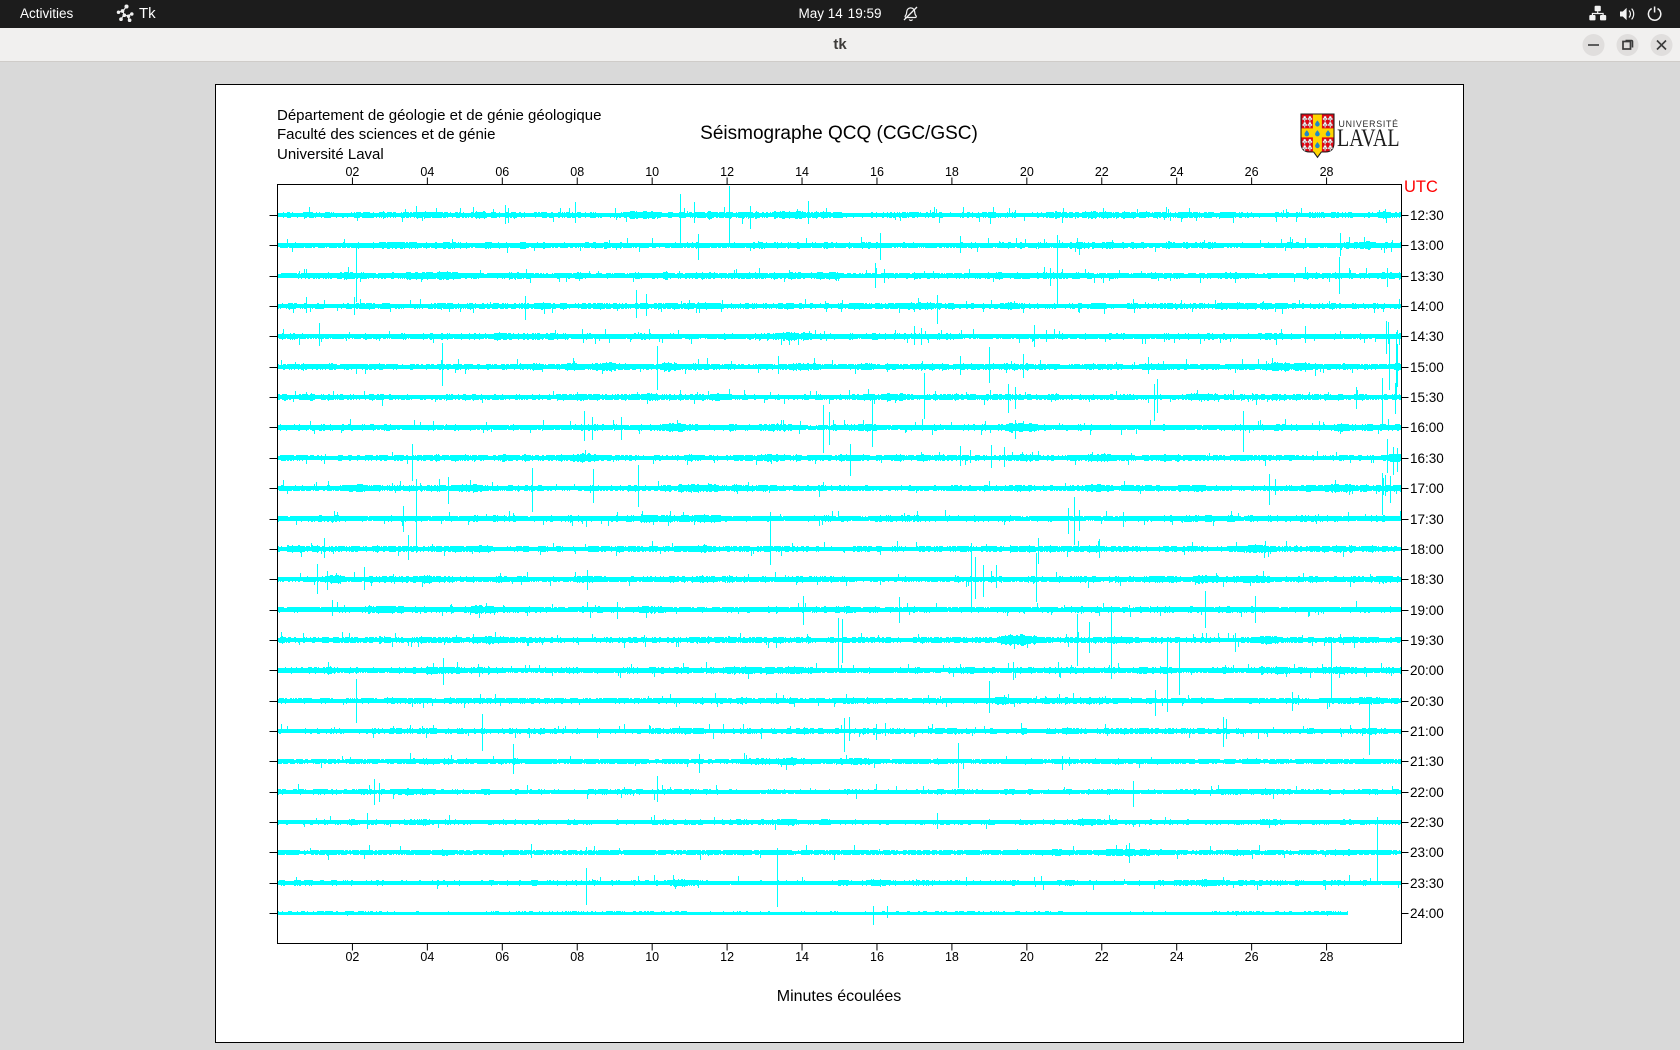 The image size is (1680, 1050). Describe the element at coordinates (1427, 397) in the screenshot. I see `svg-text: 15:30` at that location.